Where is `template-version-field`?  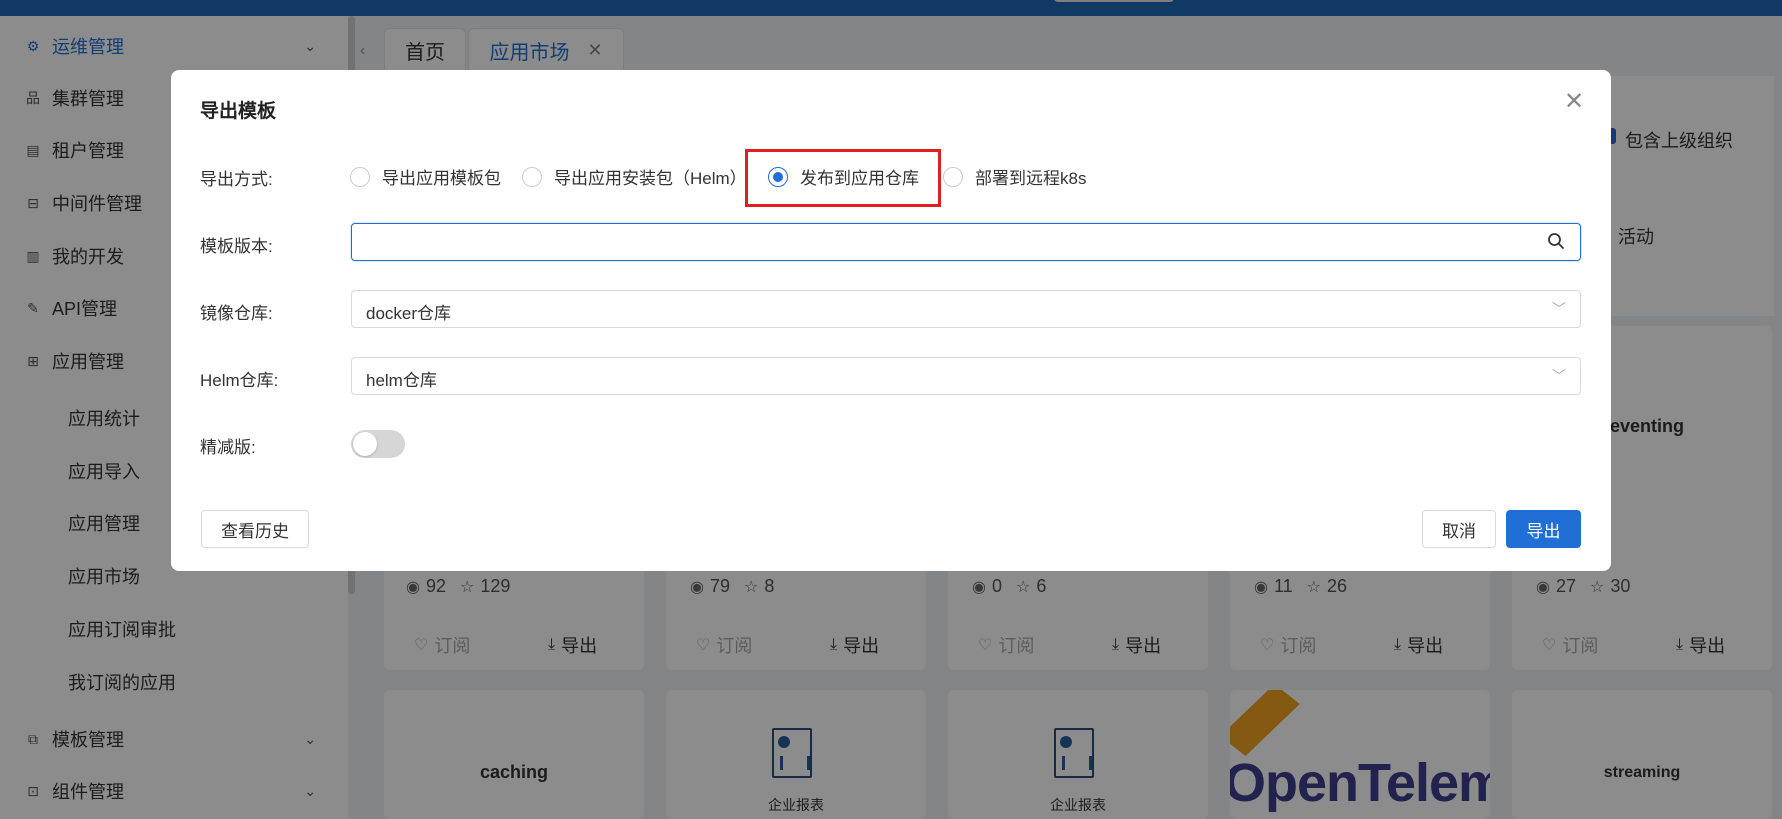
template-version-field is located at coordinates (966, 242).